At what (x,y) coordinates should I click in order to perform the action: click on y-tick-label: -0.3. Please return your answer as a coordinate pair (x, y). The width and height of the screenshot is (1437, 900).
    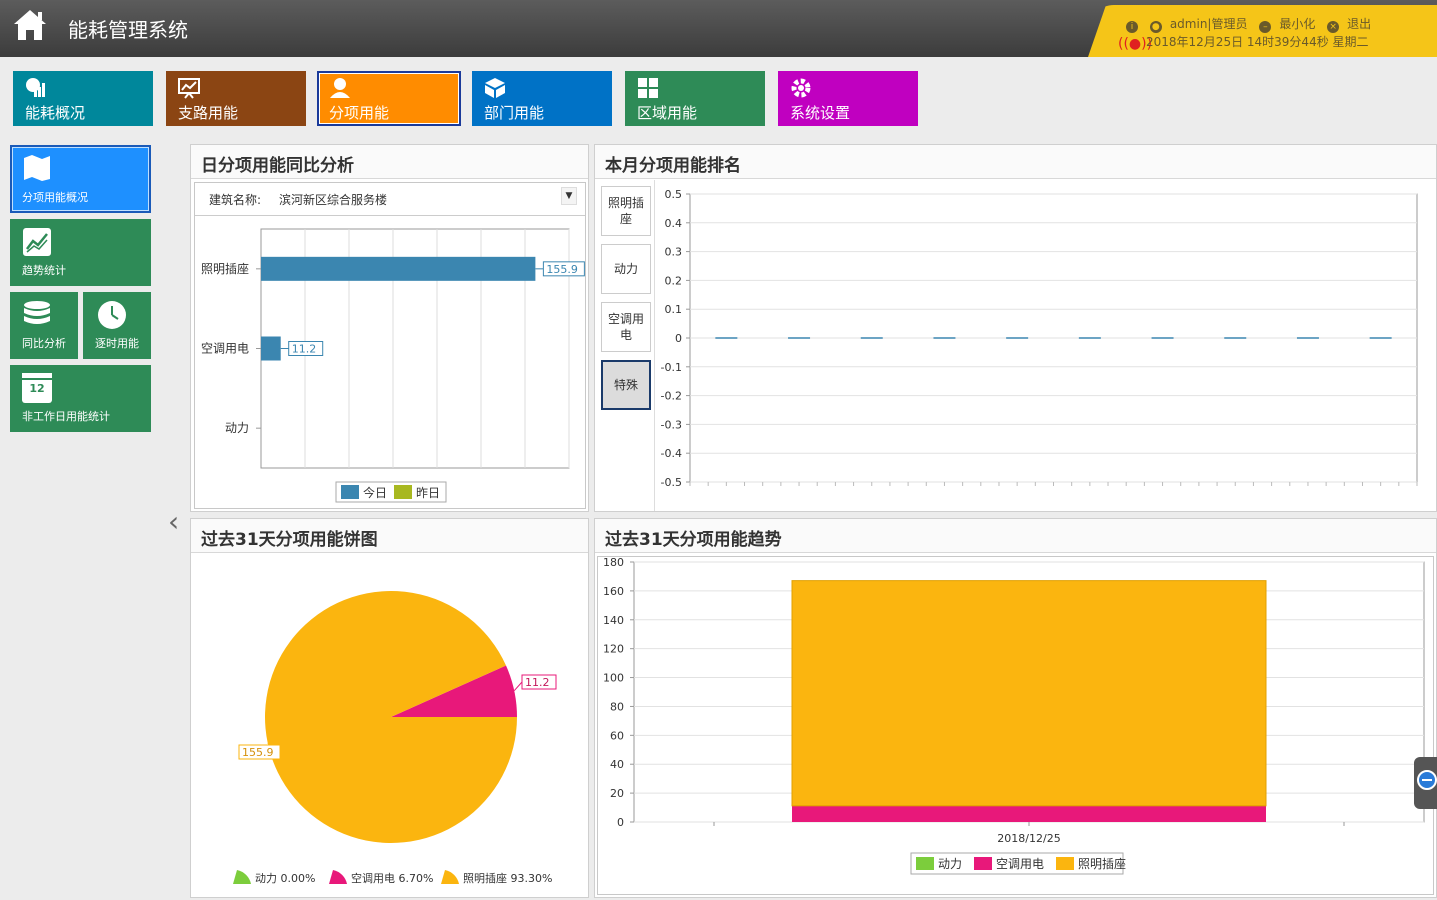
    Looking at the image, I should click on (671, 424).